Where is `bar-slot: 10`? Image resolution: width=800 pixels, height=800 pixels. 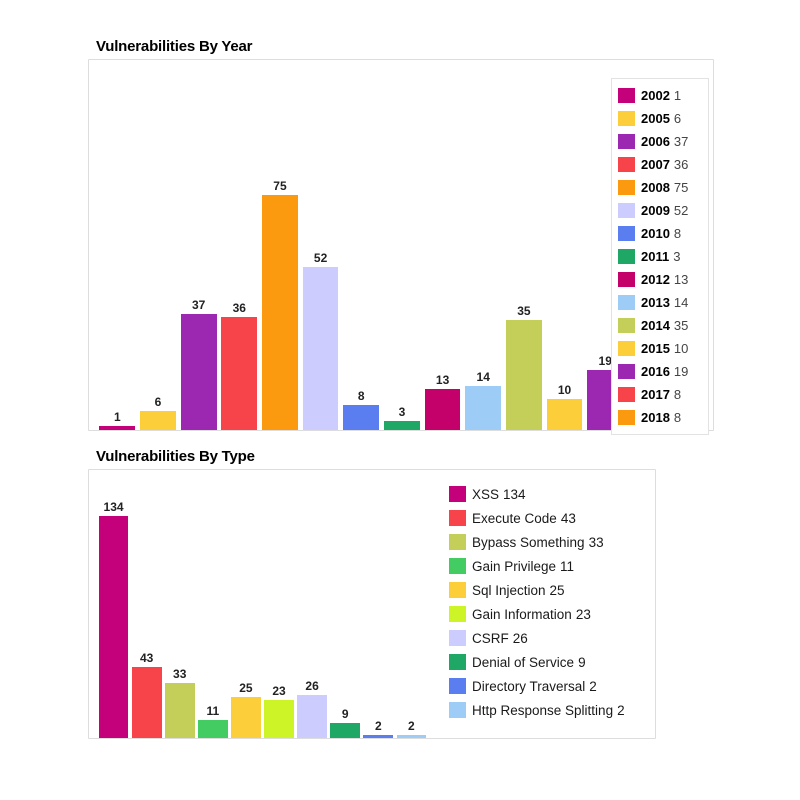 bar-slot: 10 is located at coordinates (564, 254).